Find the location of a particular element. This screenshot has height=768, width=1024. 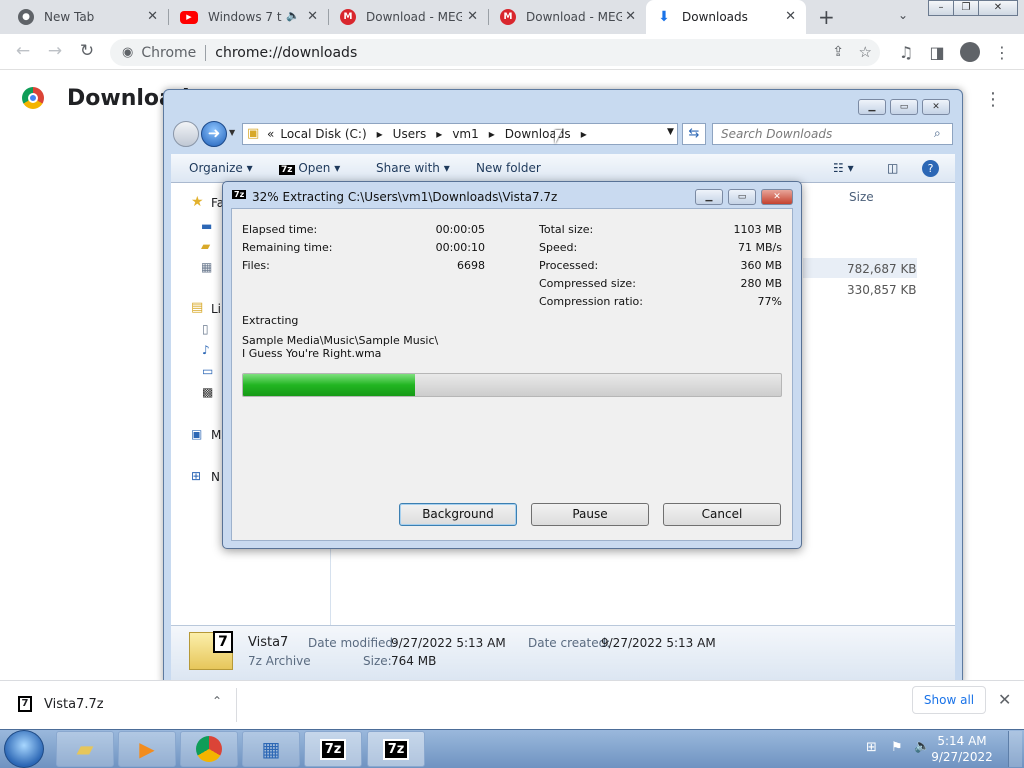

breadcrumb-item: Users is located at coordinates (410, 134).